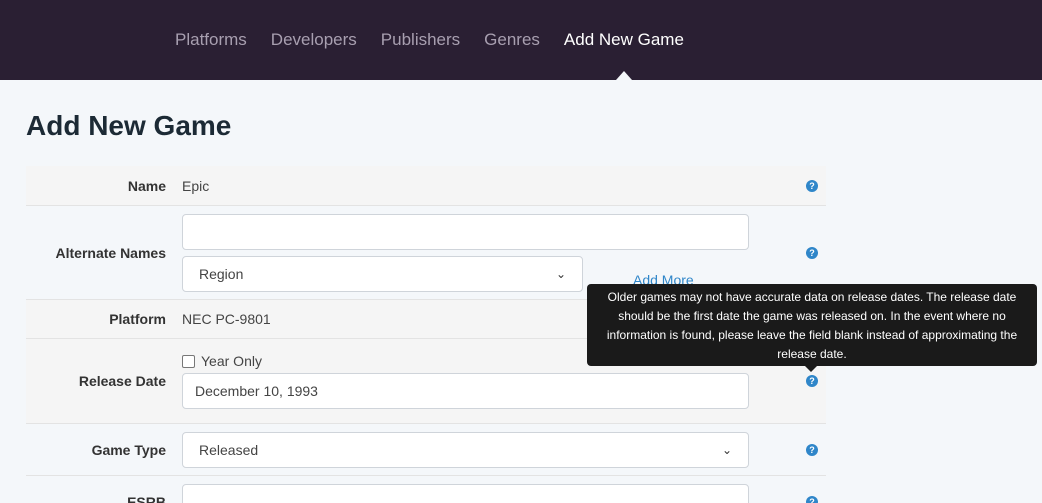 This screenshot has width=1042, height=503. I want to click on year-only-checkbox, so click(188, 361).